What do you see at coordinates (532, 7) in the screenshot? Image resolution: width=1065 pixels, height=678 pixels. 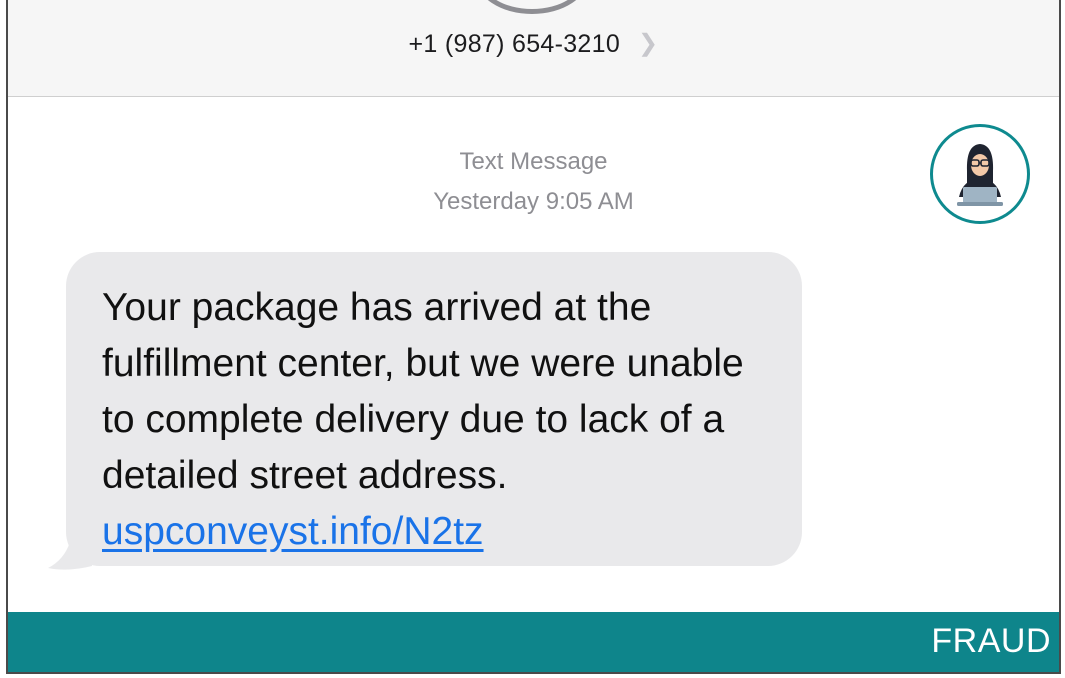 I see `contact-avatar` at bounding box center [532, 7].